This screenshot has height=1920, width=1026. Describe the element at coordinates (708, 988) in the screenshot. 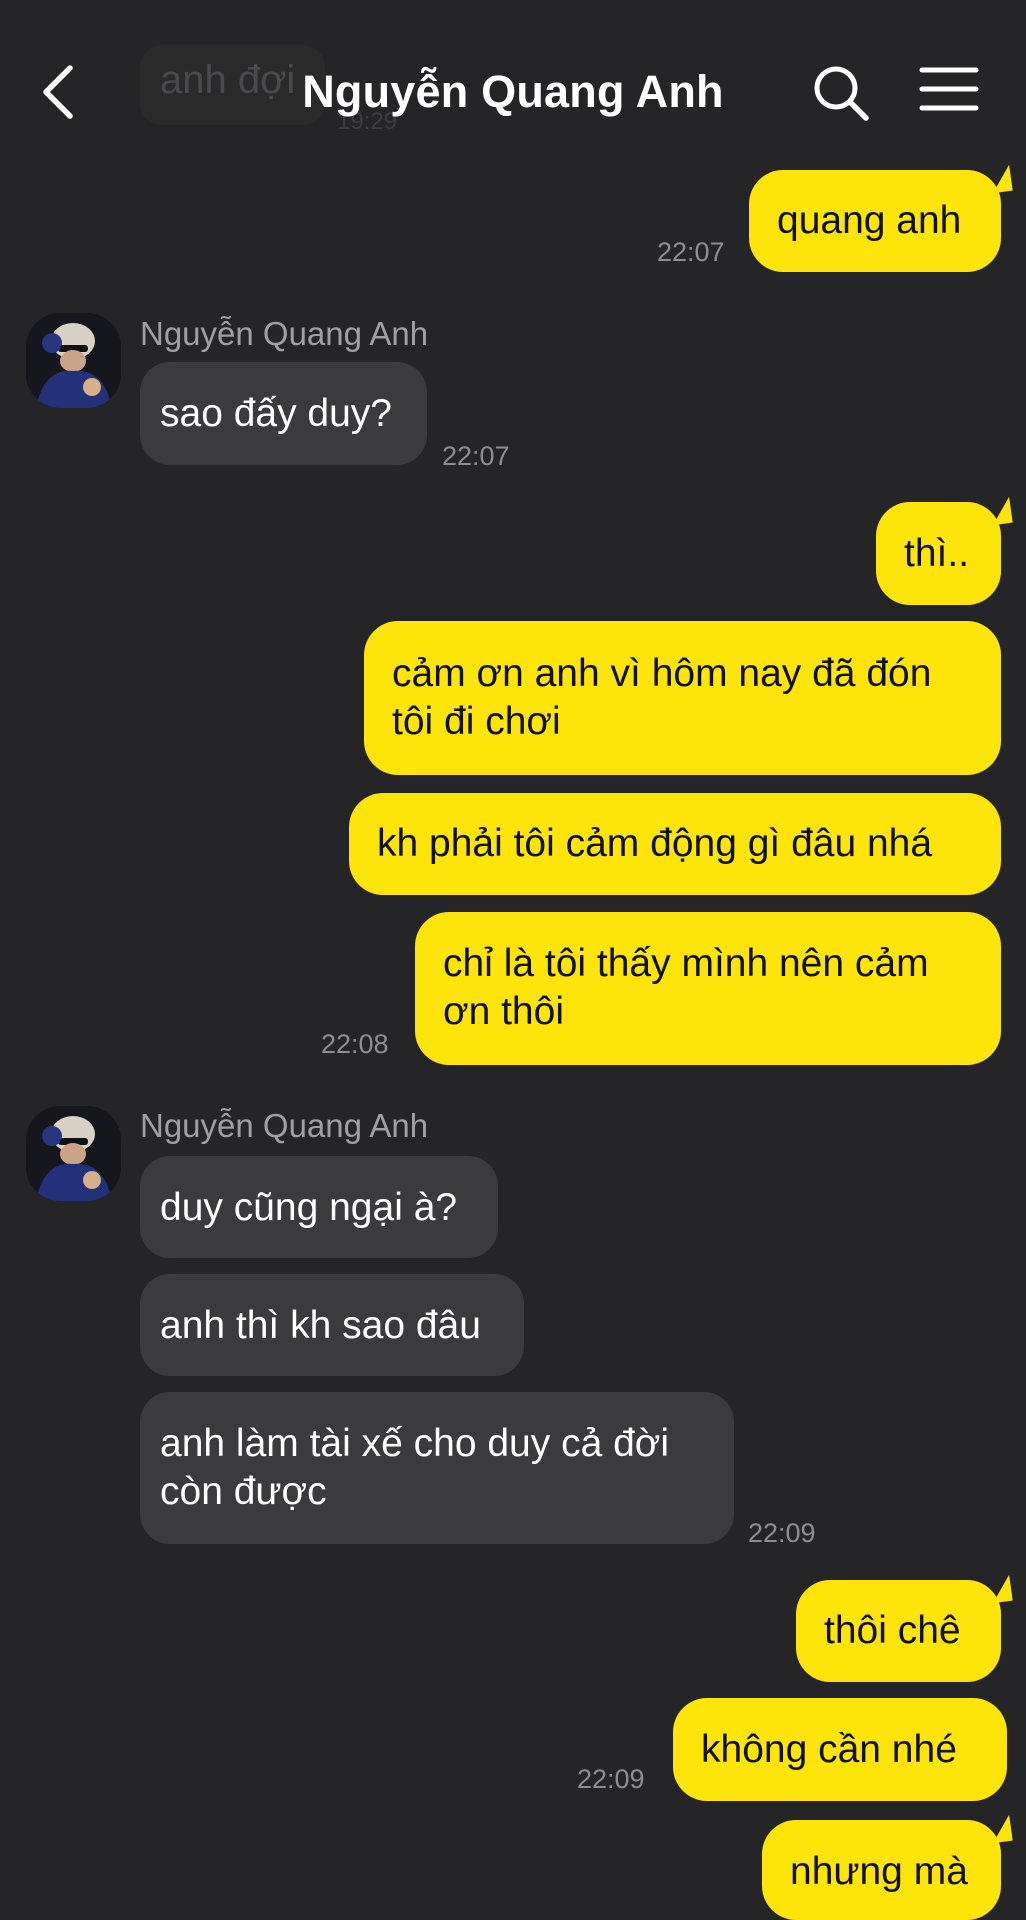

I see `outgoing-message: chỉ là tôi thấy mình nên cảm ơn thôi` at that location.